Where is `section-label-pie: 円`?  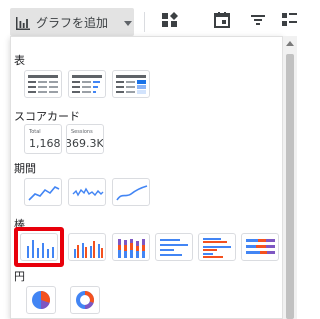 section-label-pie: 円 is located at coordinates (19, 276).